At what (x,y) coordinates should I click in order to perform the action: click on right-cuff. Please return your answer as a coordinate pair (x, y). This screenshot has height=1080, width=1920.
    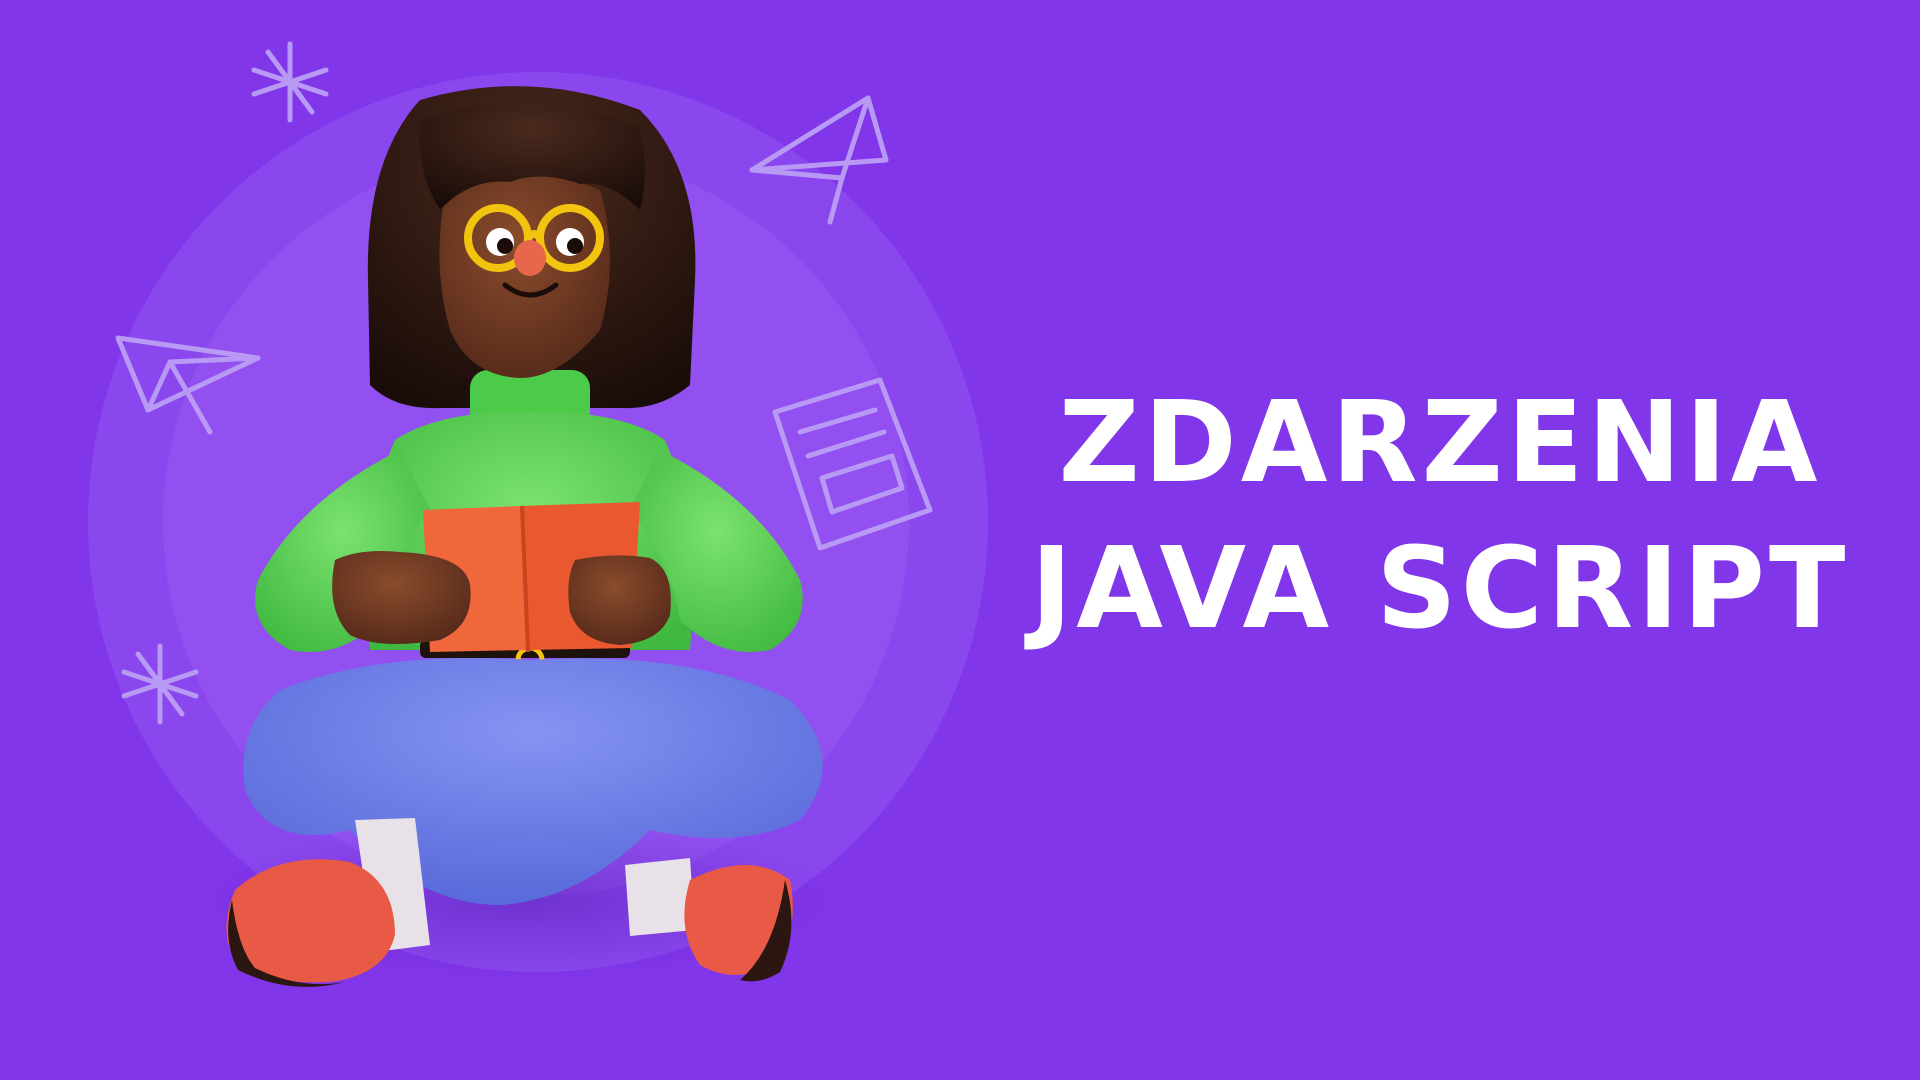
    Looking at the image, I should click on (660, 897).